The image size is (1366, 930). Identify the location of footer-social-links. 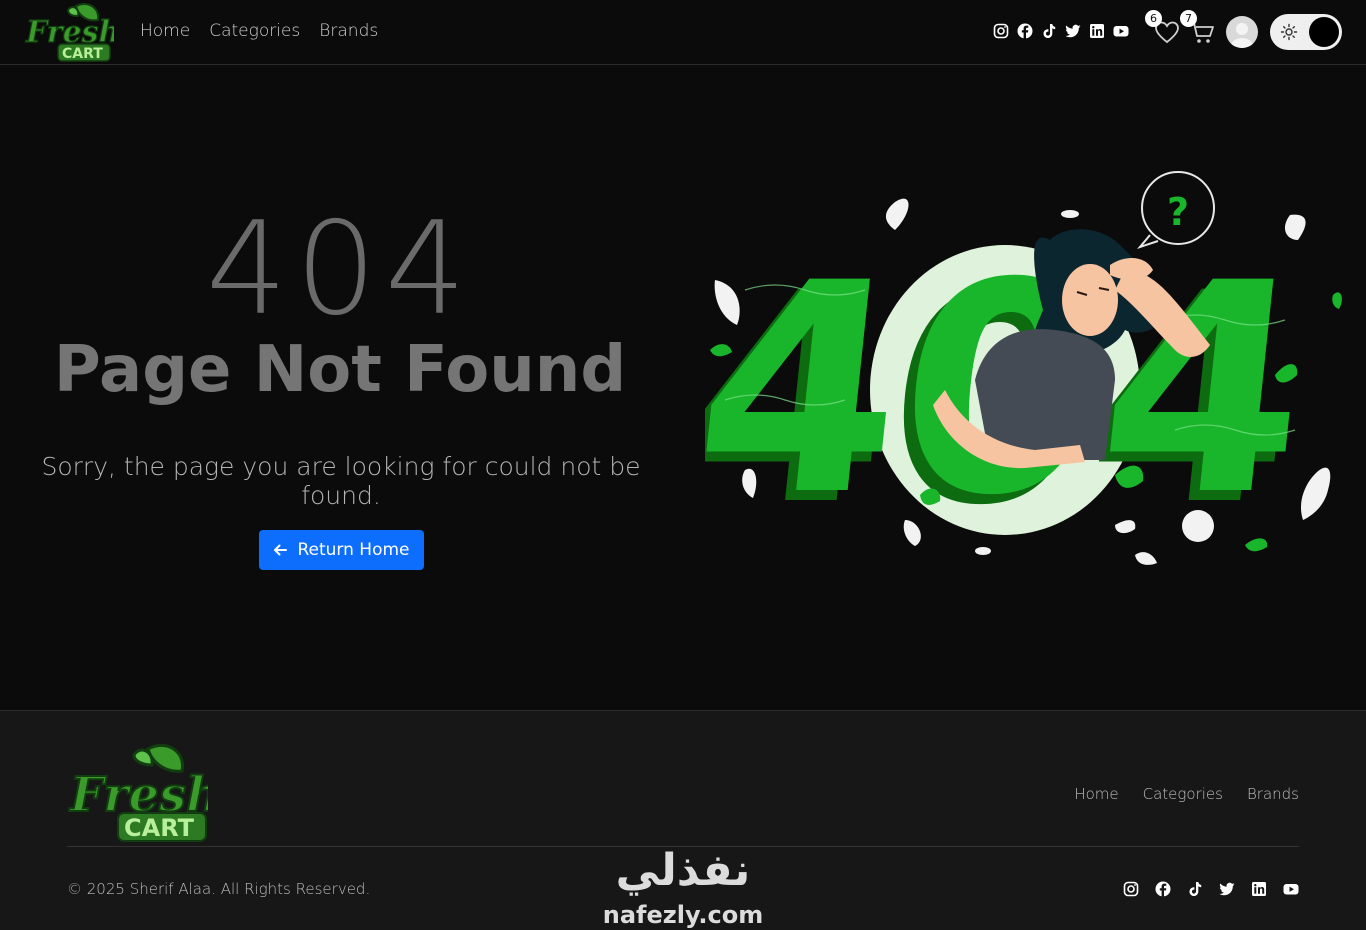
(1211, 889).